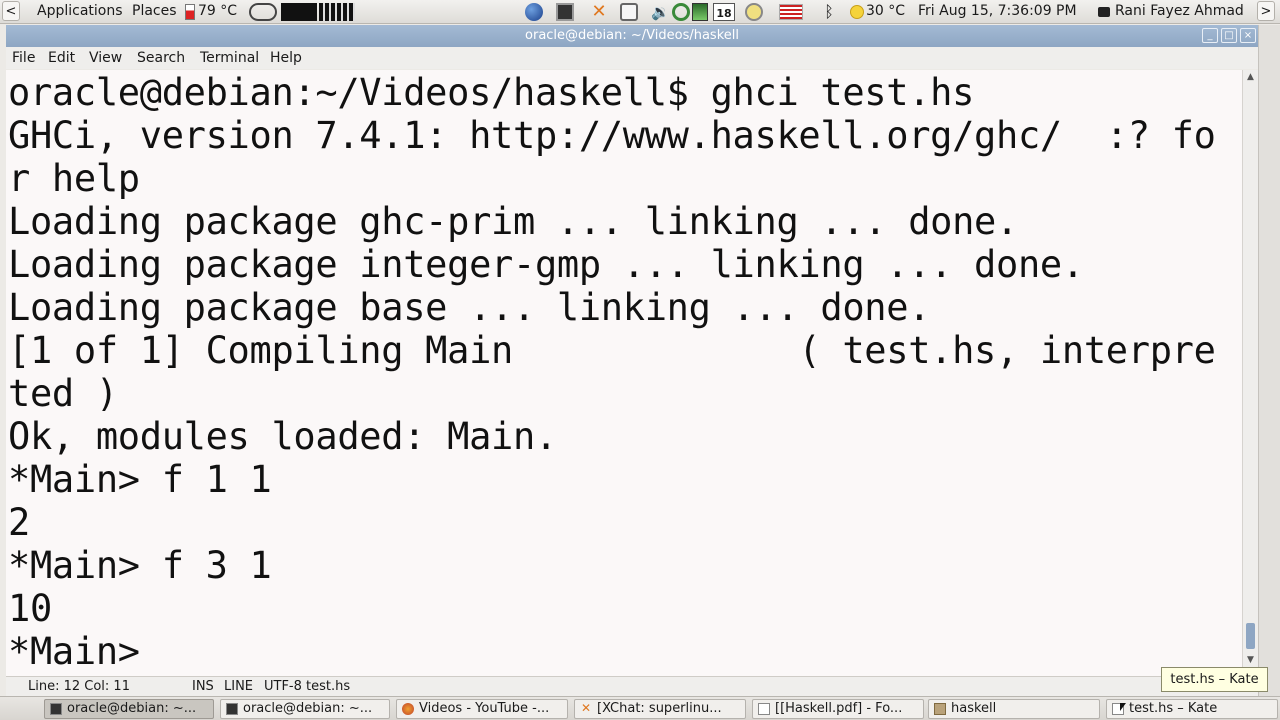  What do you see at coordinates (632, 58) in the screenshot?
I see `menubar: File Edit View Search Terminal Help` at bounding box center [632, 58].